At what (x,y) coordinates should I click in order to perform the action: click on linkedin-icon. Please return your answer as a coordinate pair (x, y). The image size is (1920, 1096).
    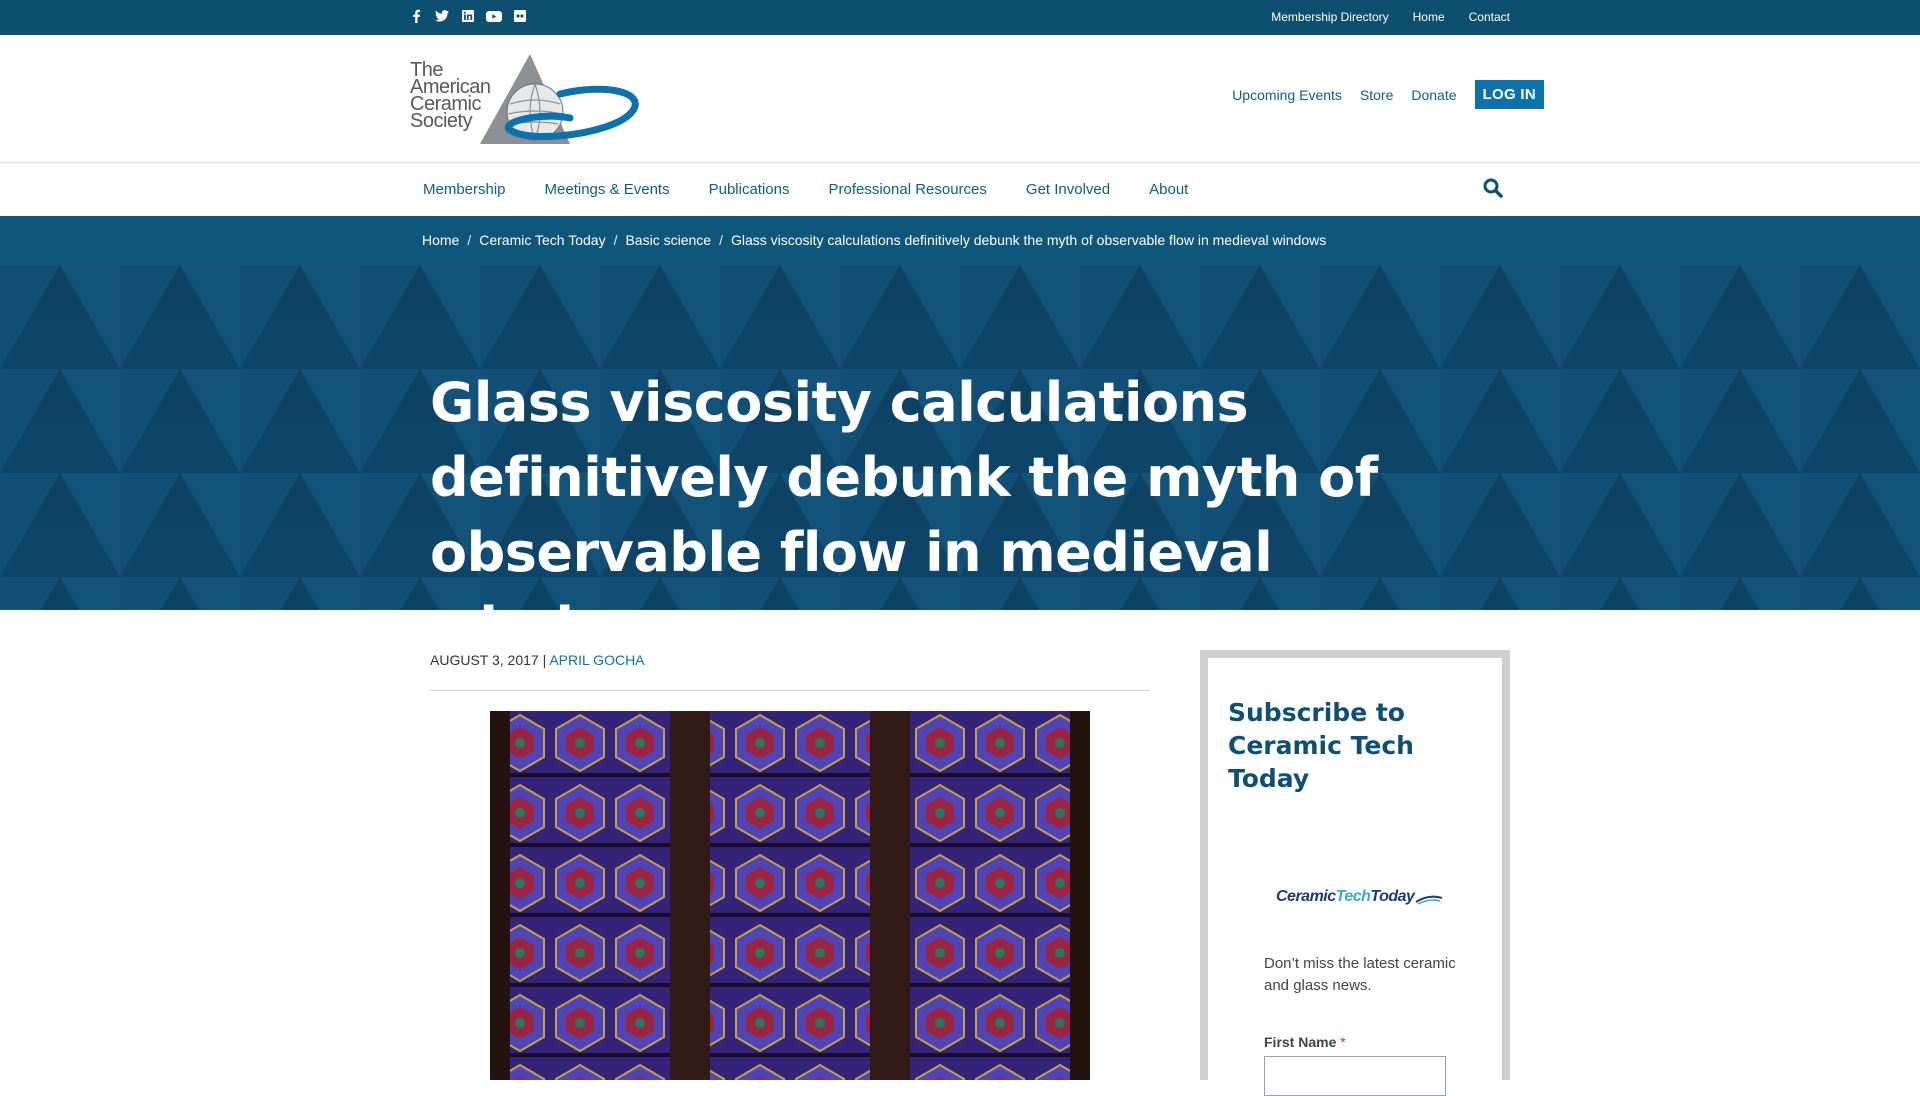
    Looking at the image, I should click on (468, 16).